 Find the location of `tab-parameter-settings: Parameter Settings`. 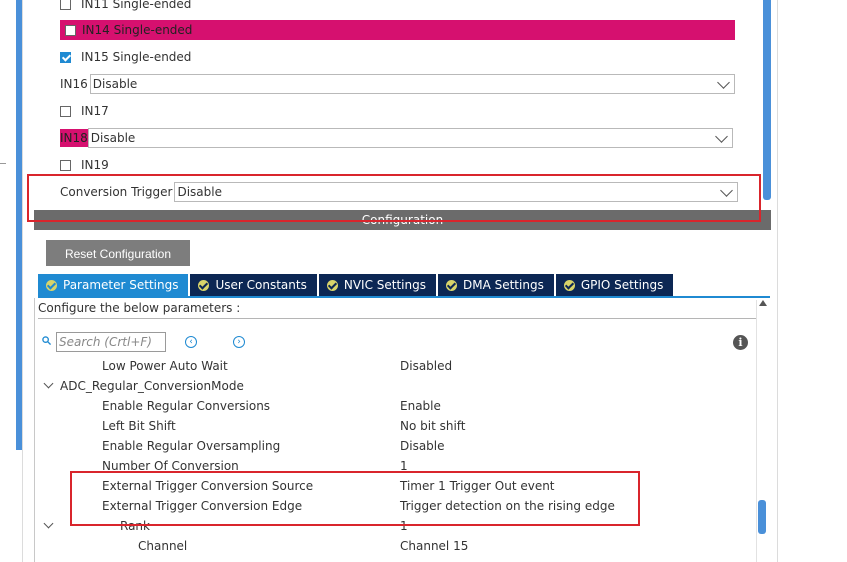

tab-parameter-settings: Parameter Settings is located at coordinates (113, 285).